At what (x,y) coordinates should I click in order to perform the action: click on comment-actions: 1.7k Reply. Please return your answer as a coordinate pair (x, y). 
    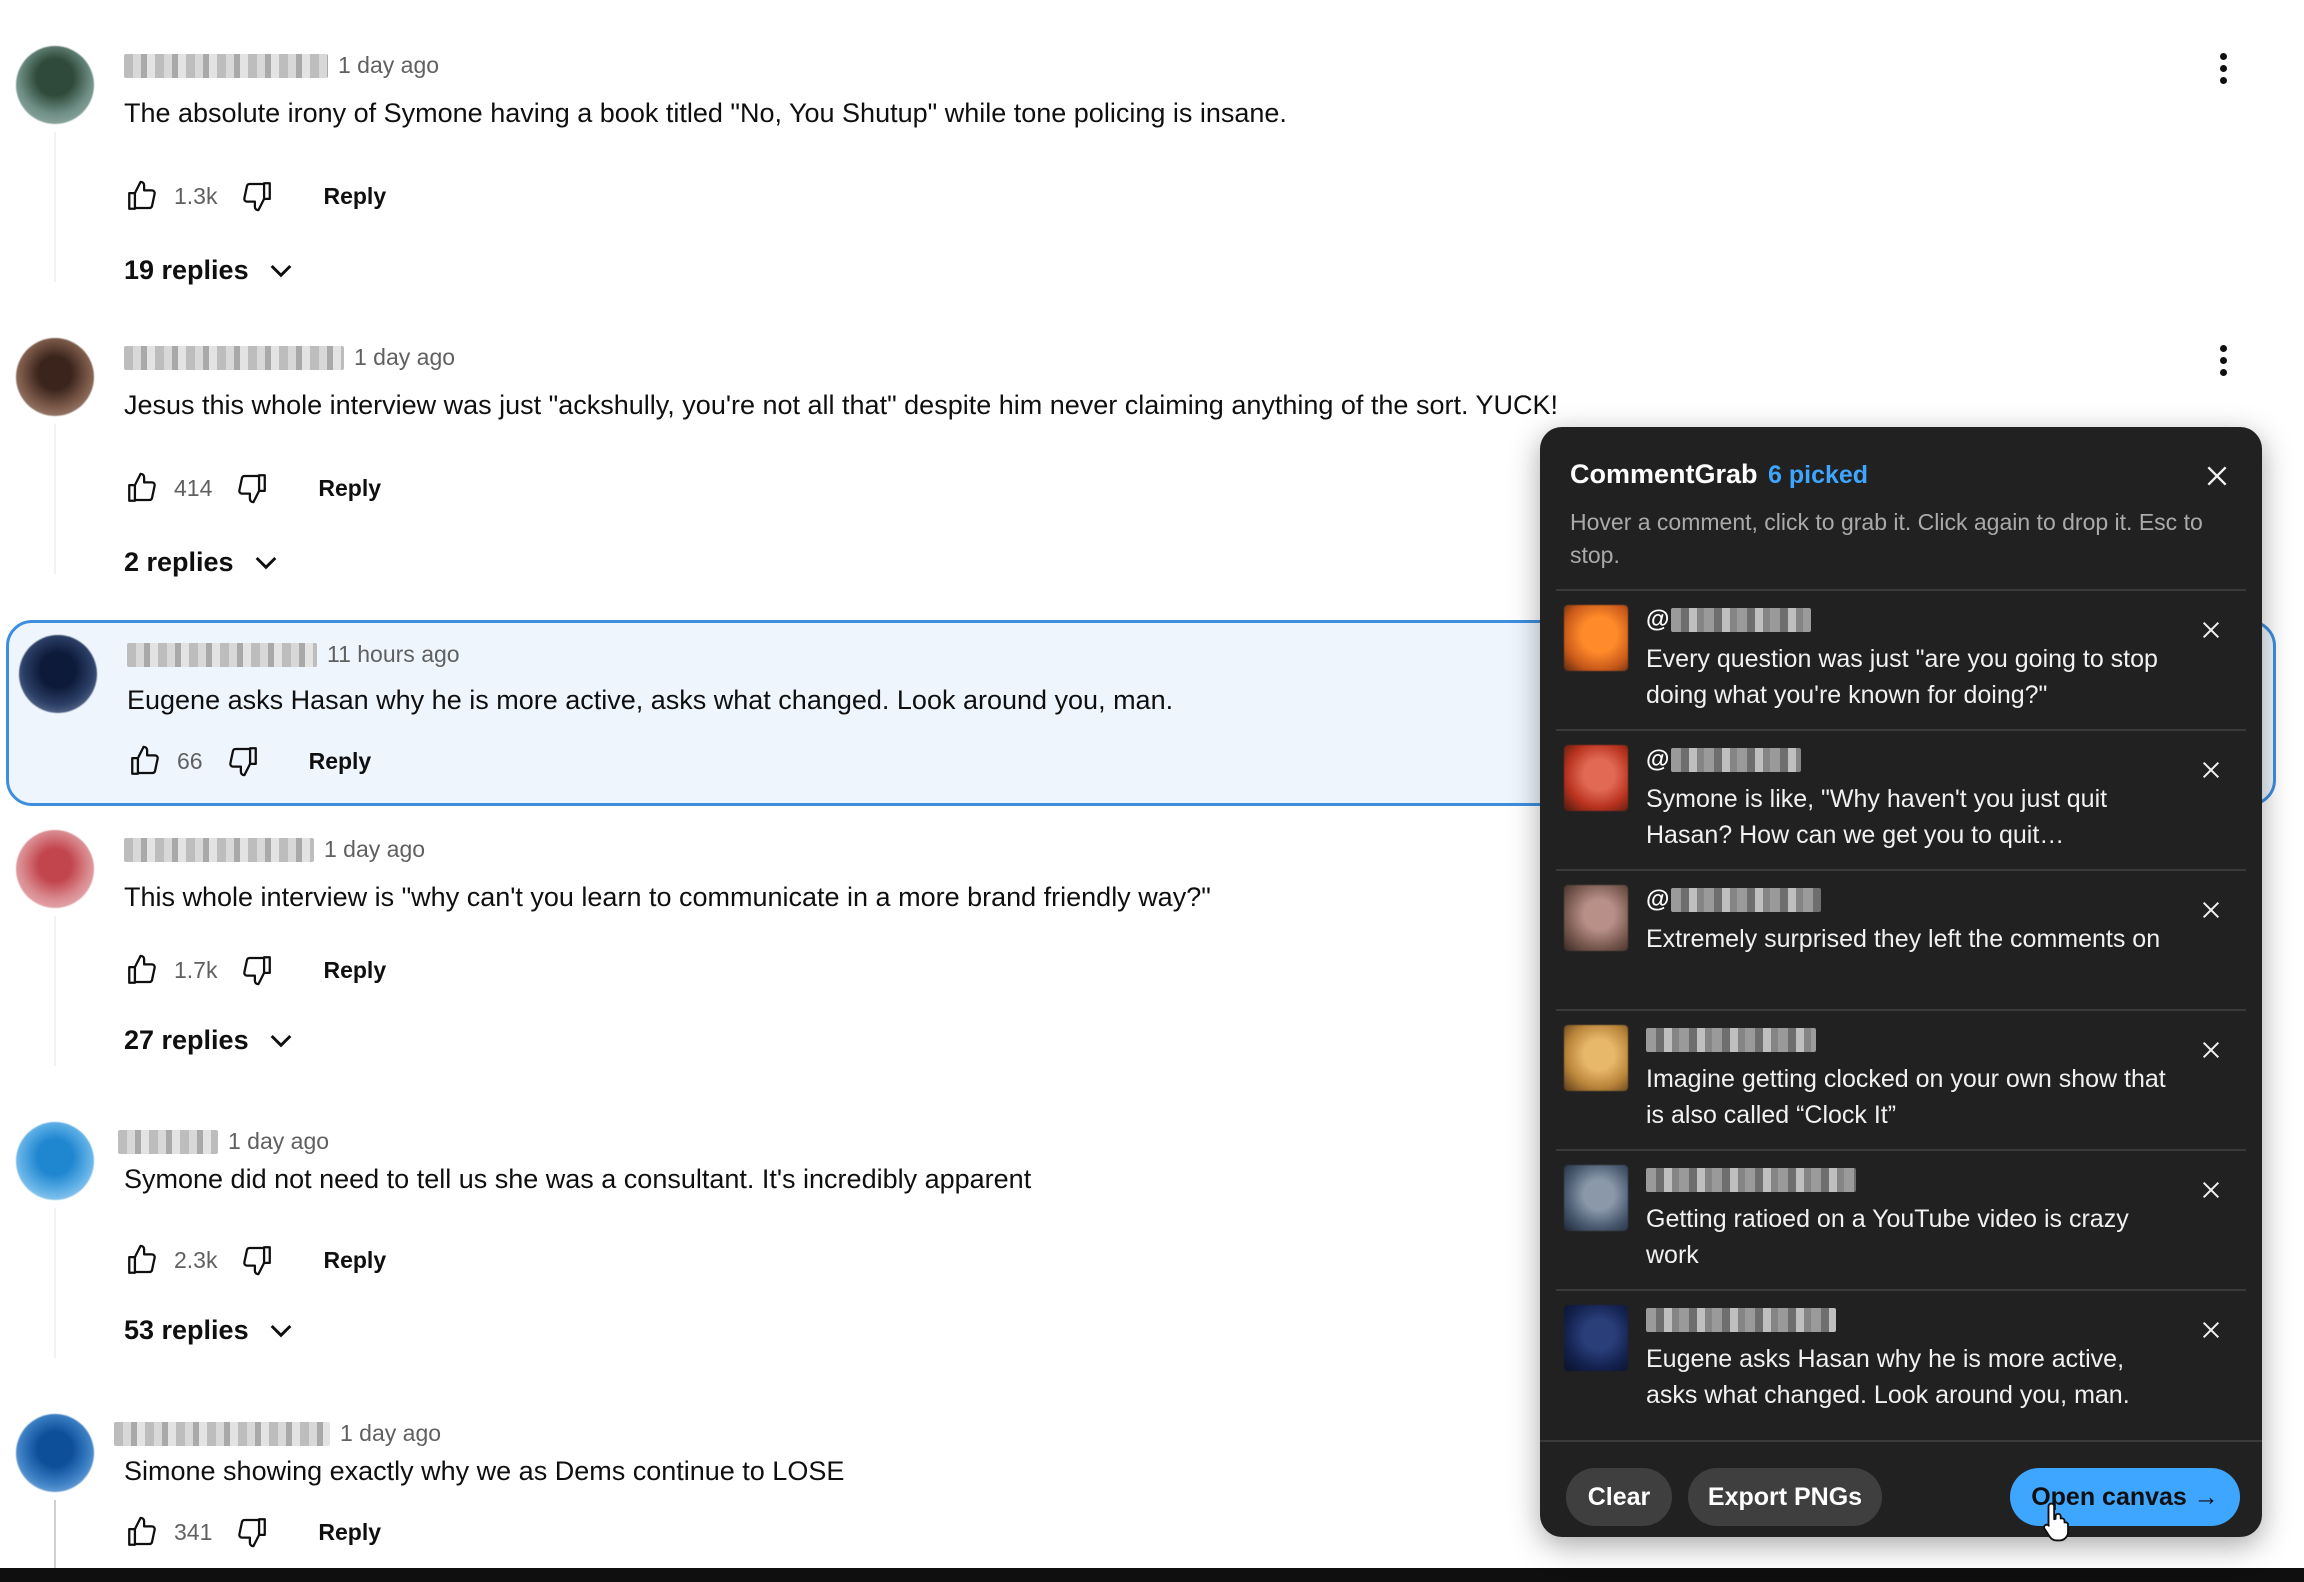
    Looking at the image, I should click on (253, 970).